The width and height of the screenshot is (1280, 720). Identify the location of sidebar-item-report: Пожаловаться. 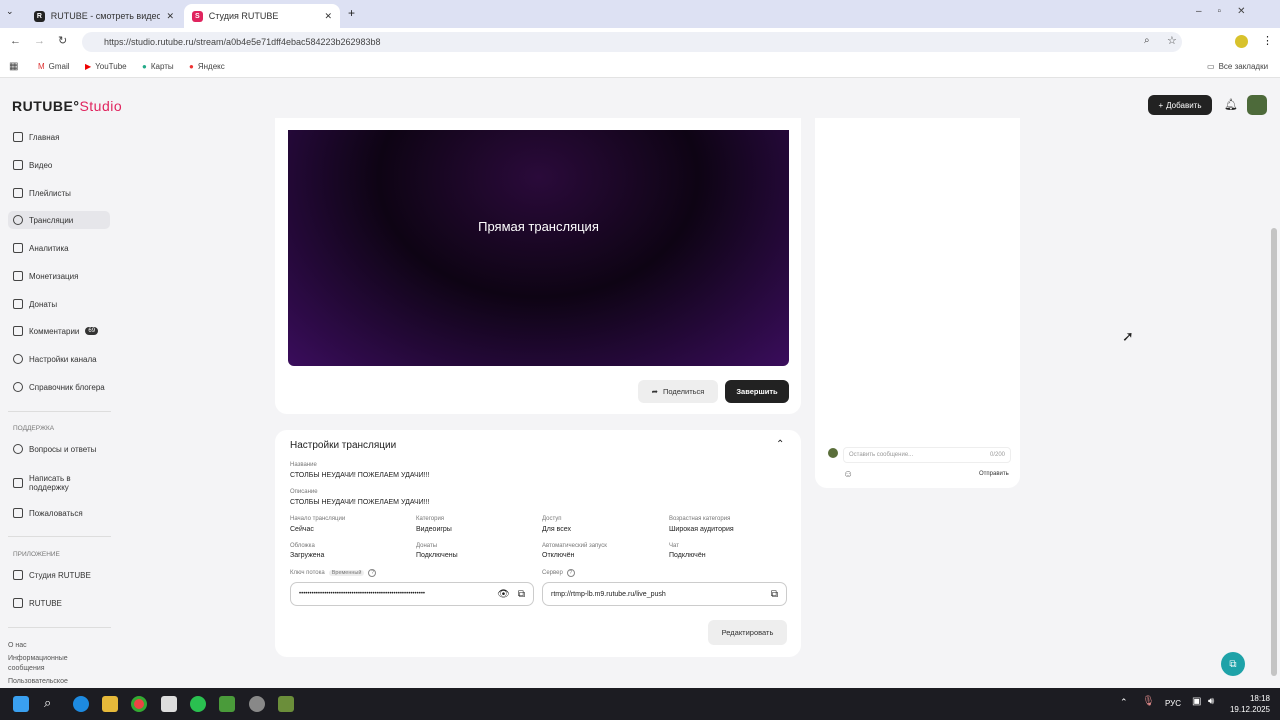
(59, 513).